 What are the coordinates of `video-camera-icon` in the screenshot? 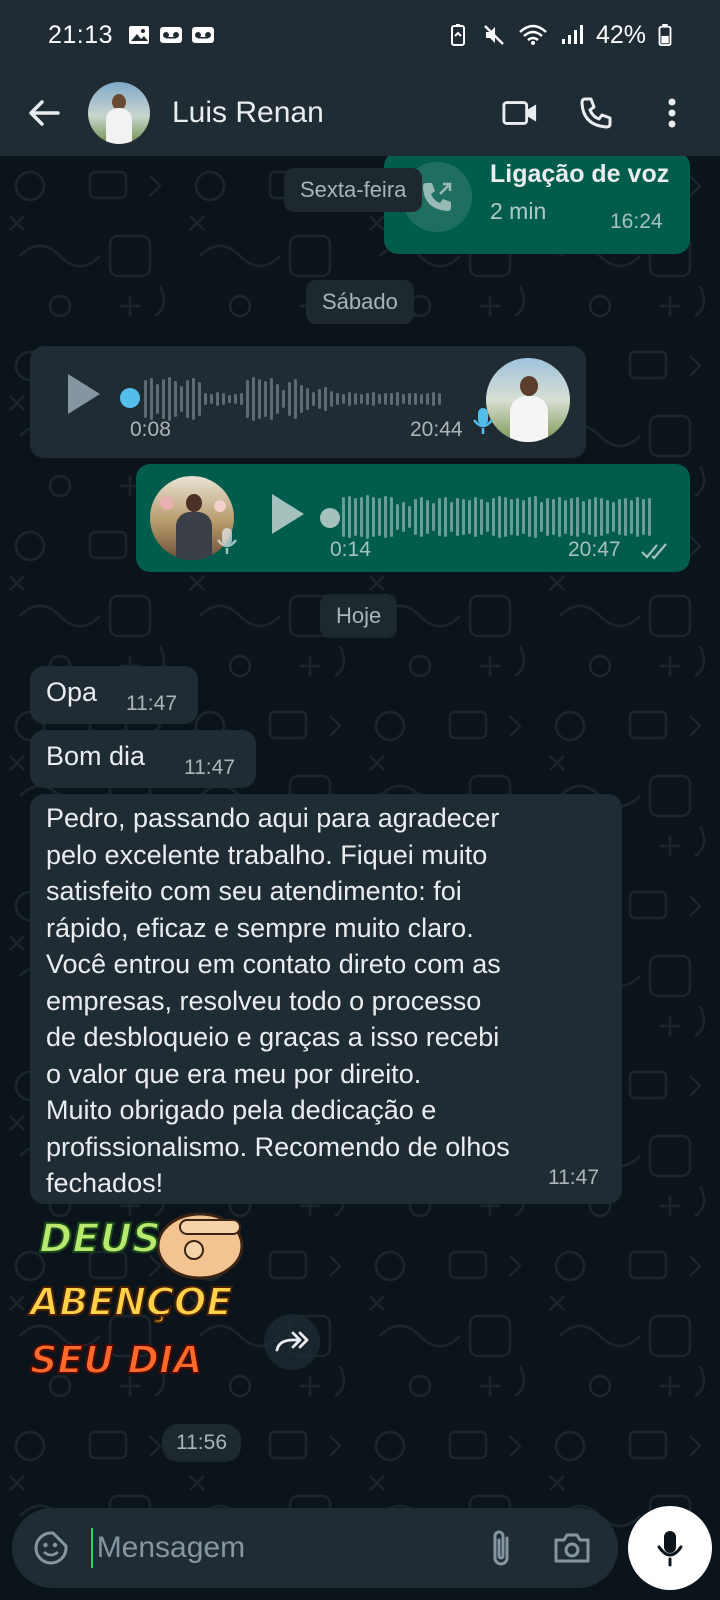 It's located at (519, 113).